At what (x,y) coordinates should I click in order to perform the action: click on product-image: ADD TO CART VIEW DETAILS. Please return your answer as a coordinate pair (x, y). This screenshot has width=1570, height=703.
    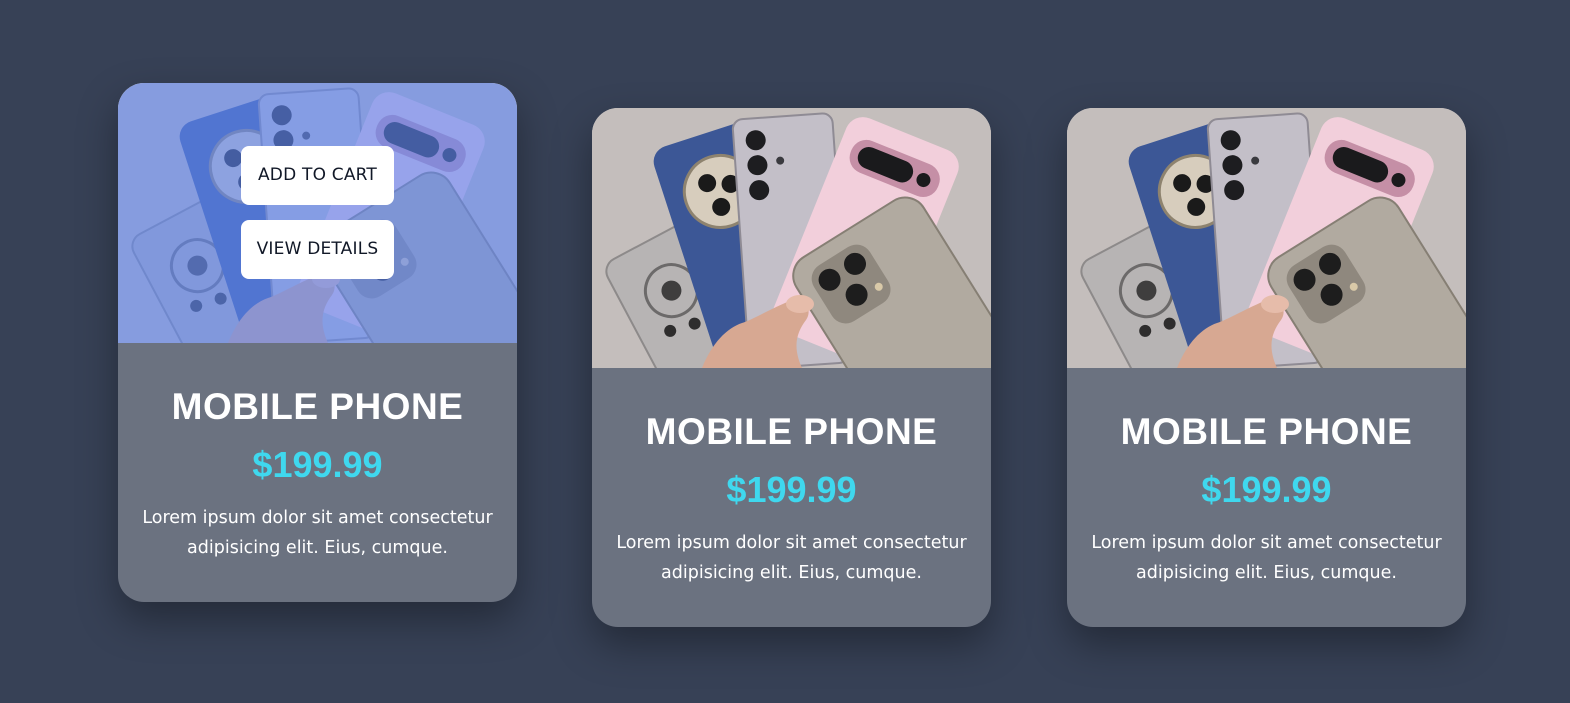
    Looking at the image, I should click on (317, 213).